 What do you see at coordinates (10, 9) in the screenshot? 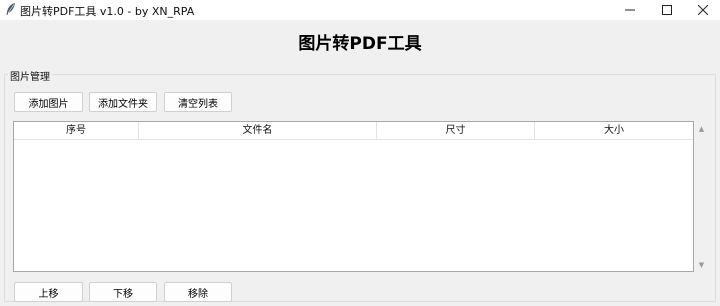
I see `feather-app-icon` at bounding box center [10, 9].